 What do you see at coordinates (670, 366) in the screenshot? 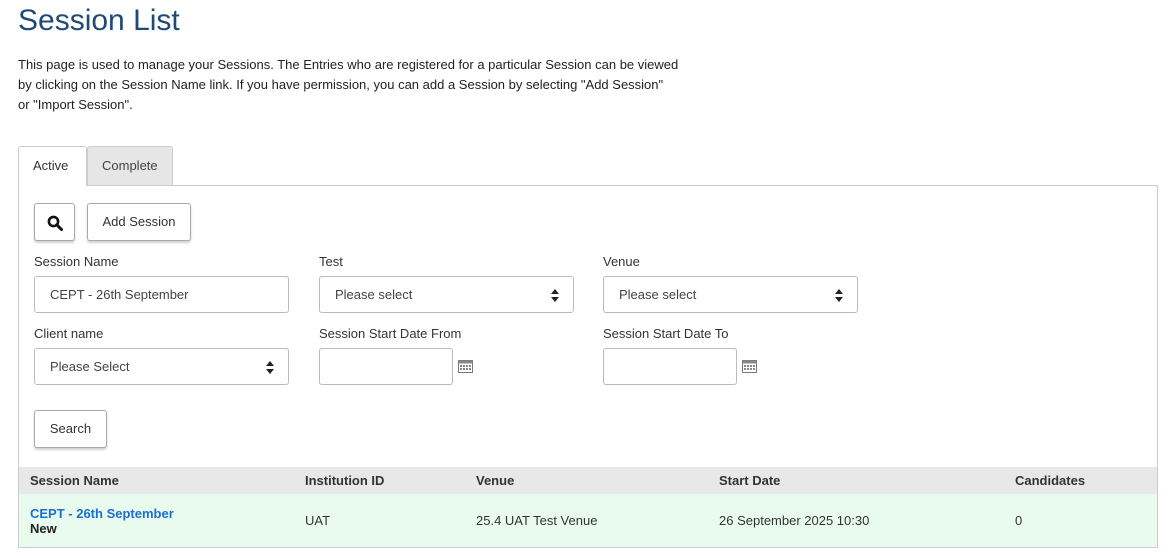
I see `start-date-to-input` at bounding box center [670, 366].